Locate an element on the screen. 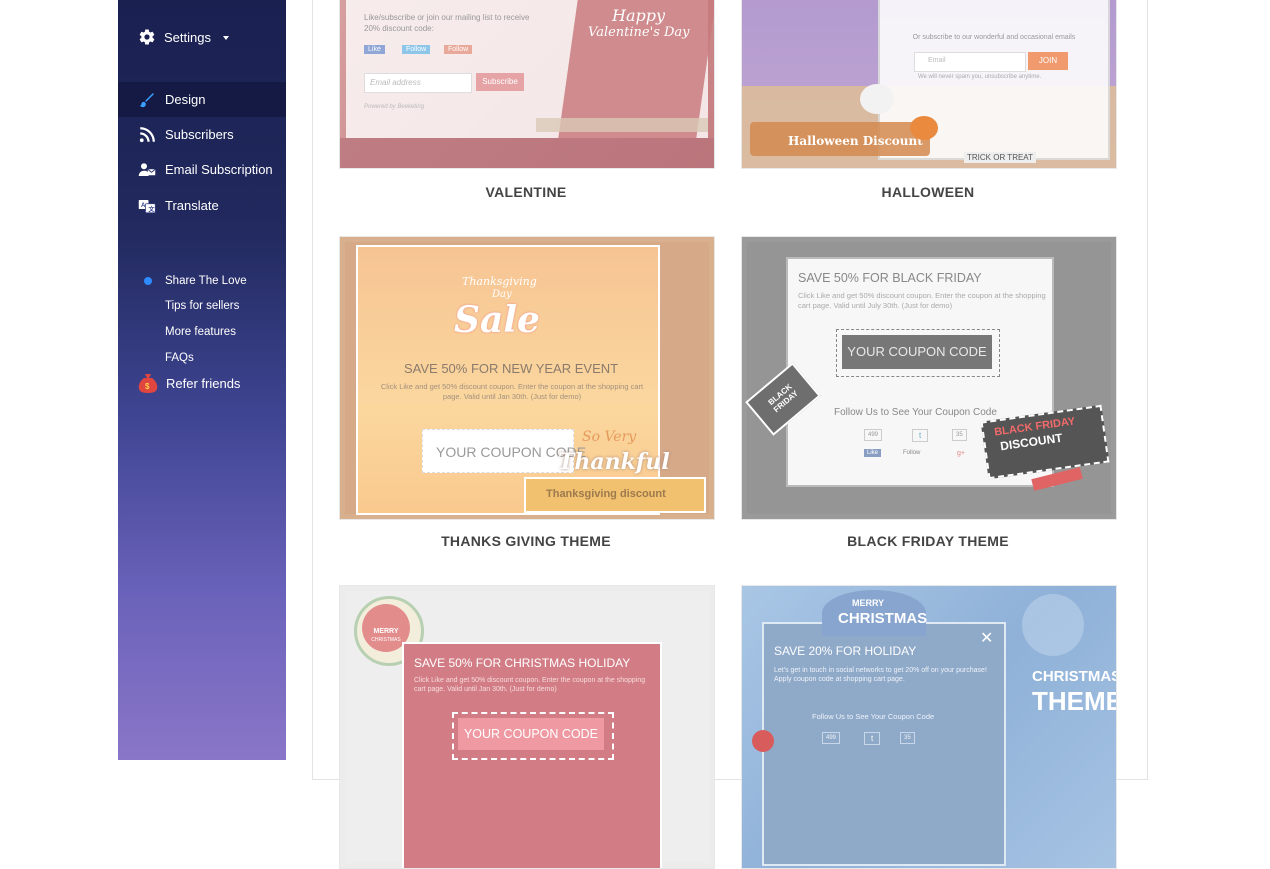  money-bag-icon: $ is located at coordinates (148, 383).